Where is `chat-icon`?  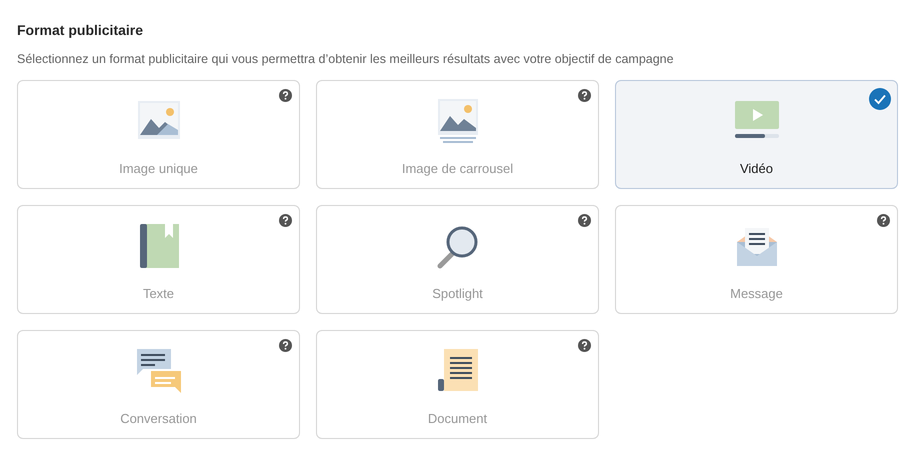 chat-icon is located at coordinates (158, 371).